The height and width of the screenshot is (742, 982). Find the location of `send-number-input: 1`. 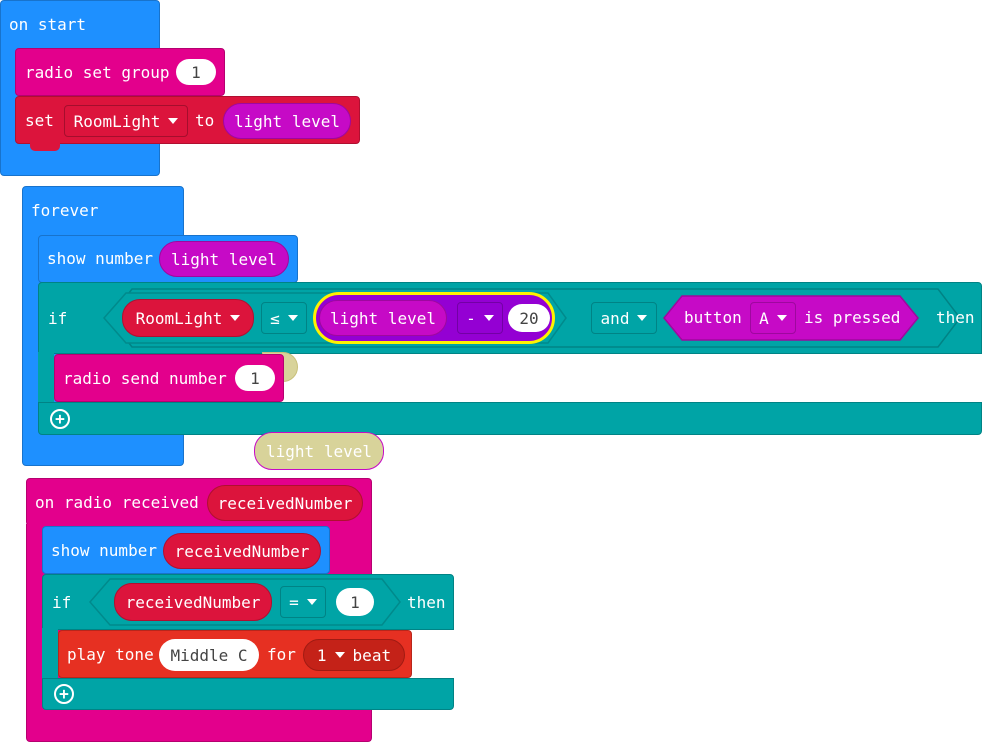

send-number-input: 1 is located at coordinates (255, 378).